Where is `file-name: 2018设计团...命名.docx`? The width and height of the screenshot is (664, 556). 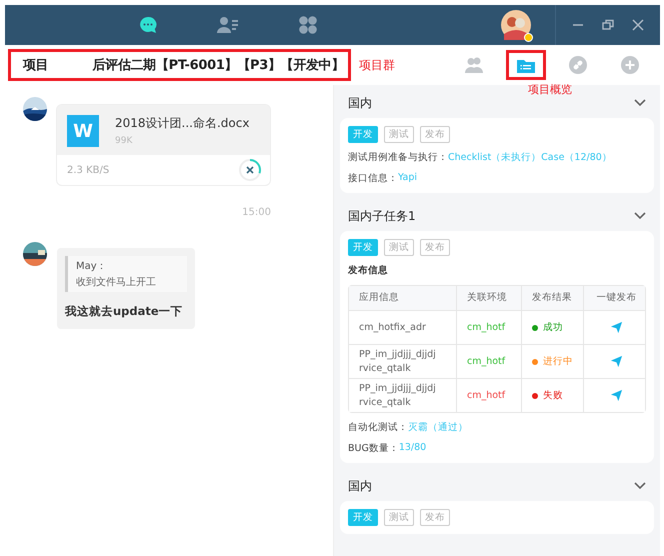
file-name: 2018设计团...命名.docx is located at coordinates (182, 123).